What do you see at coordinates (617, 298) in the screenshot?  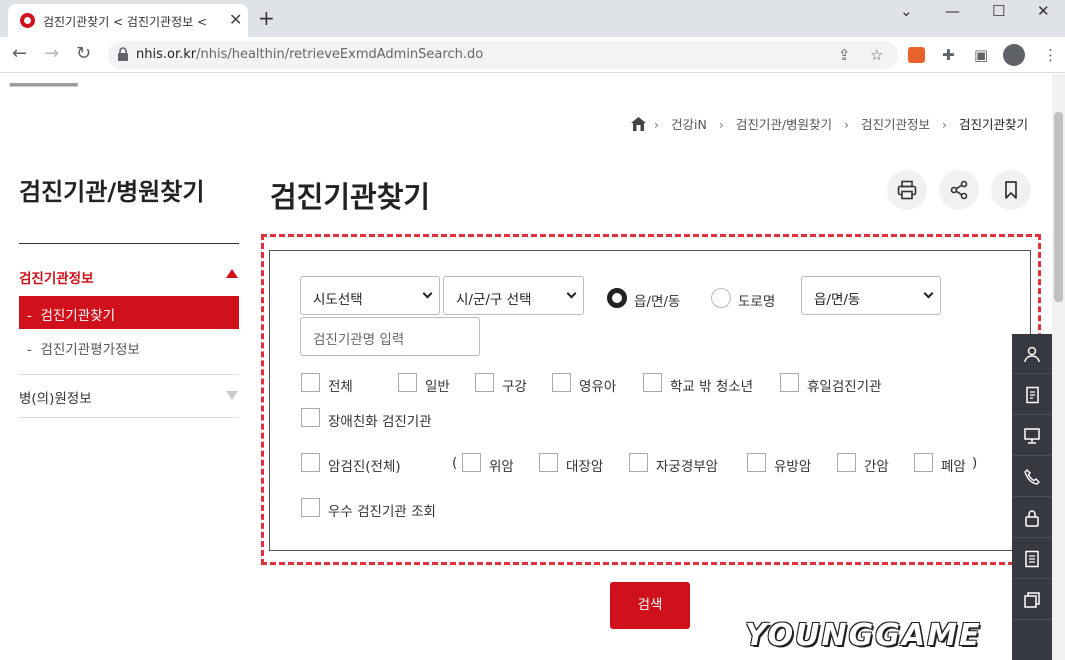 I see `radio-dong` at bounding box center [617, 298].